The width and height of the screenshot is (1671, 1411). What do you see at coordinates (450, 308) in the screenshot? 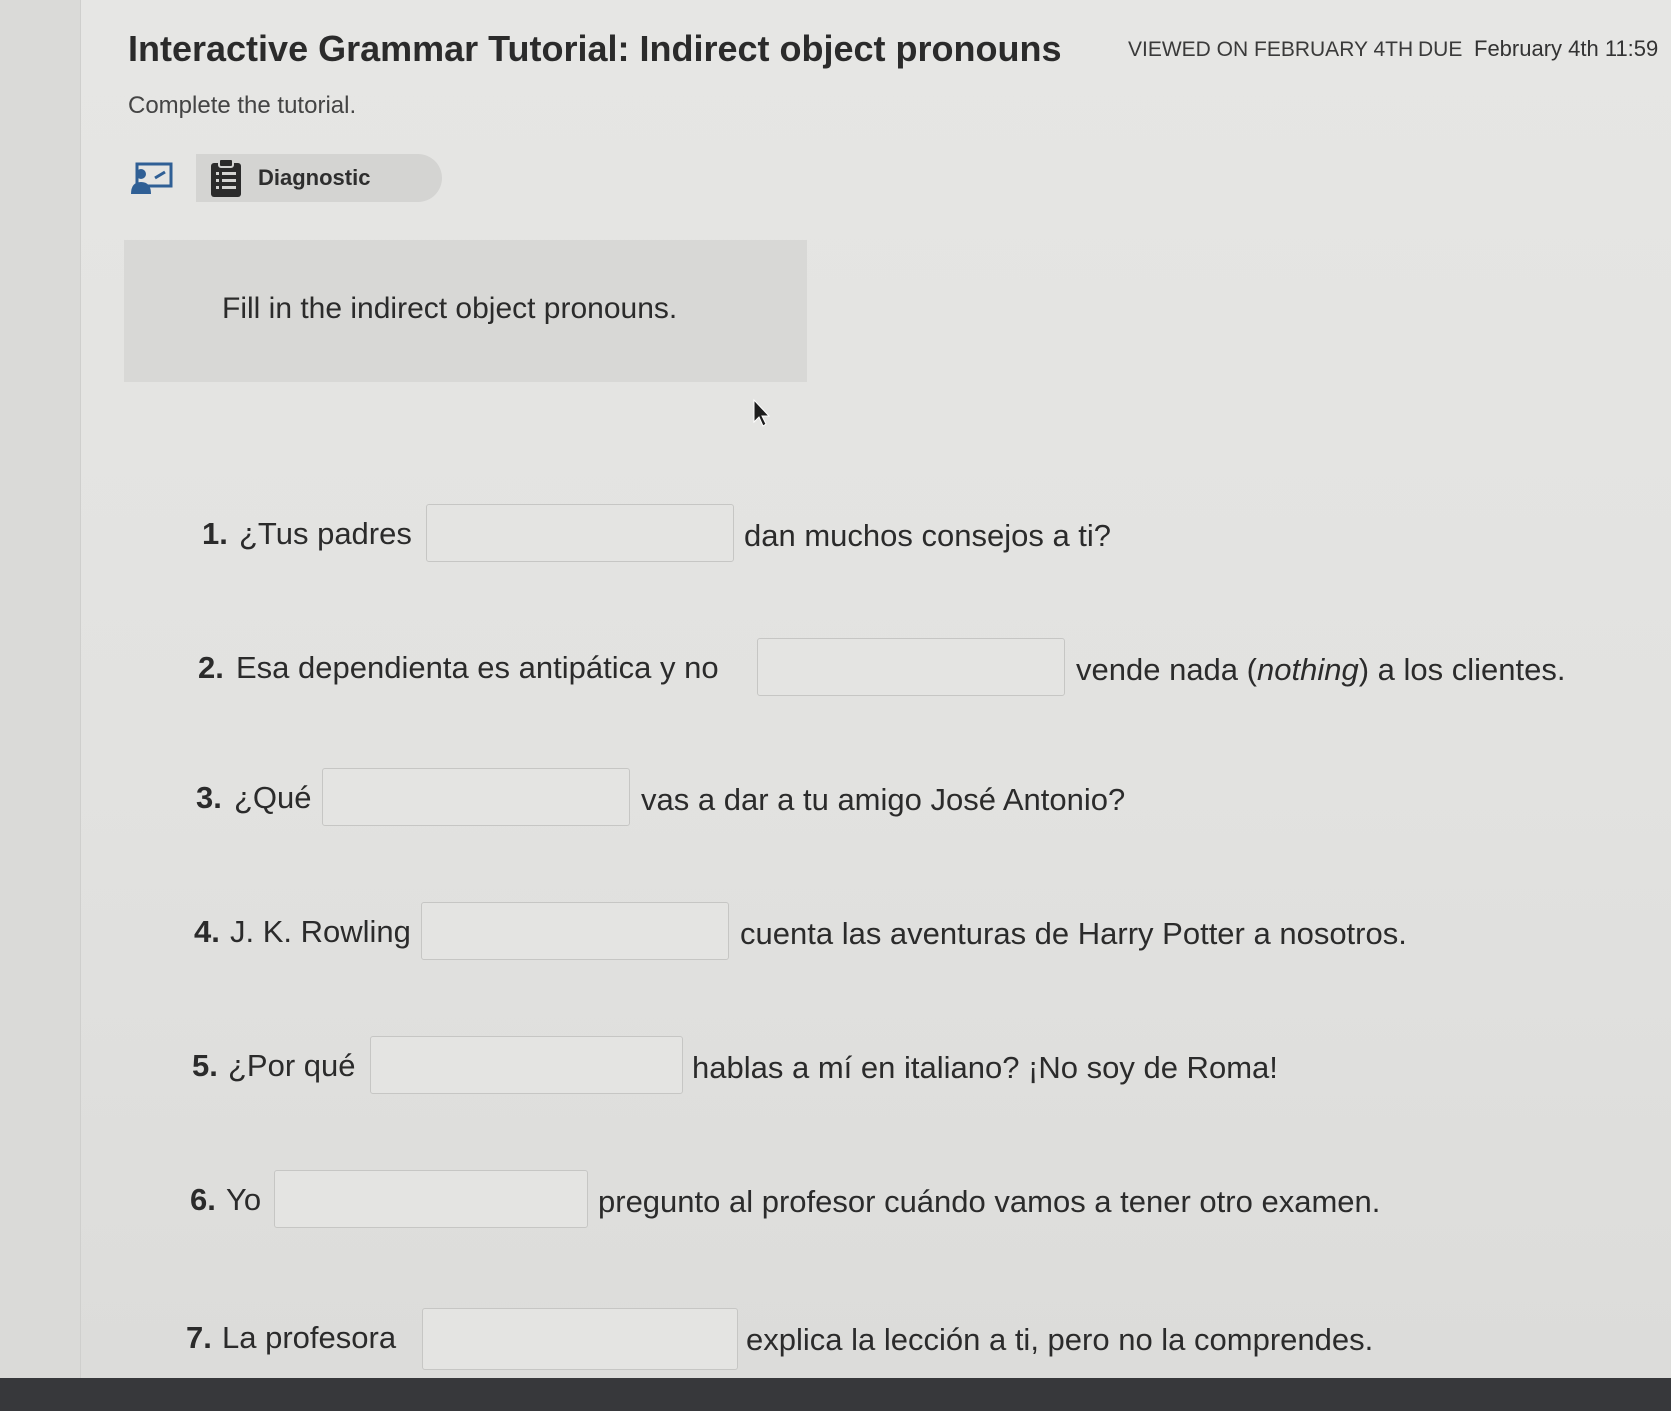
I see `prompt-text: Fill in the indirect object pronouns.` at bounding box center [450, 308].